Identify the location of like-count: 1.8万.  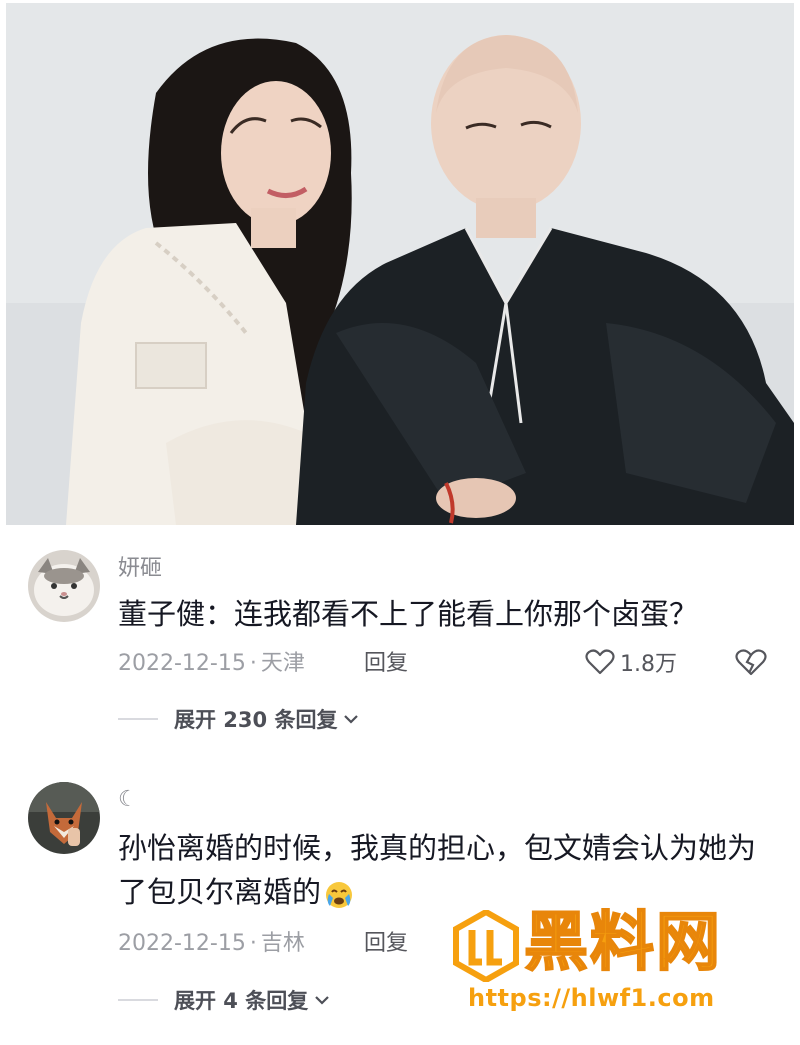
(648, 664).